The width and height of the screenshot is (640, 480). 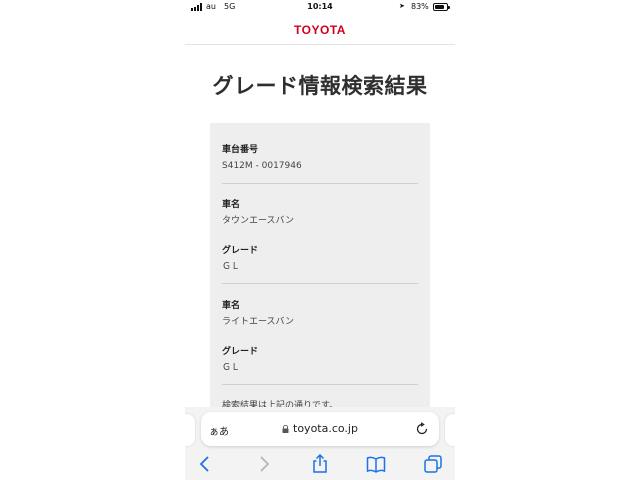 I want to click on forward-button, so click(x=264, y=464).